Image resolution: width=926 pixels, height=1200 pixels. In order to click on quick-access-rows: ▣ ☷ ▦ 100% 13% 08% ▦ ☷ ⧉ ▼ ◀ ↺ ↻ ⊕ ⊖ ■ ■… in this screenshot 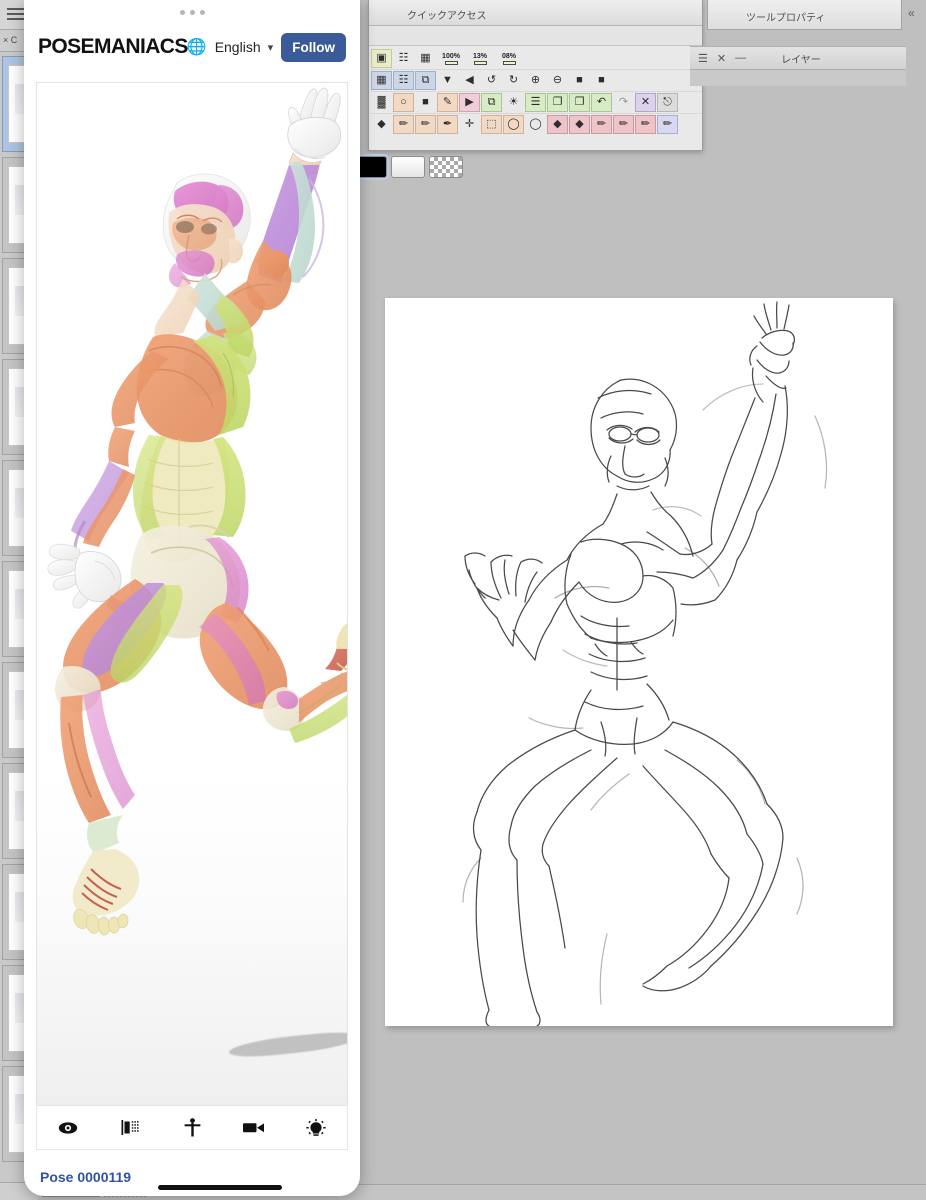, I will do `click(535, 90)`.